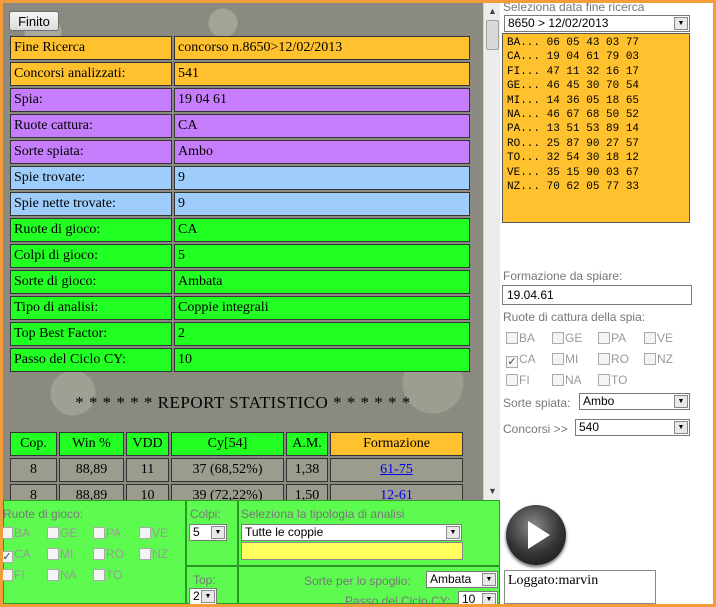  I want to click on top-select: 2 ▼, so click(203, 596).